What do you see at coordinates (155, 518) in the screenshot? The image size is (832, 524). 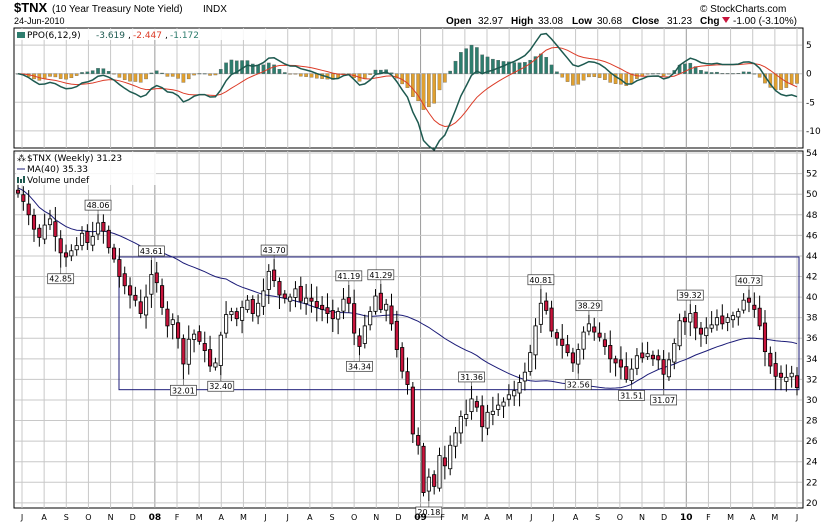 I see `x-tick-label: 08` at bounding box center [155, 518].